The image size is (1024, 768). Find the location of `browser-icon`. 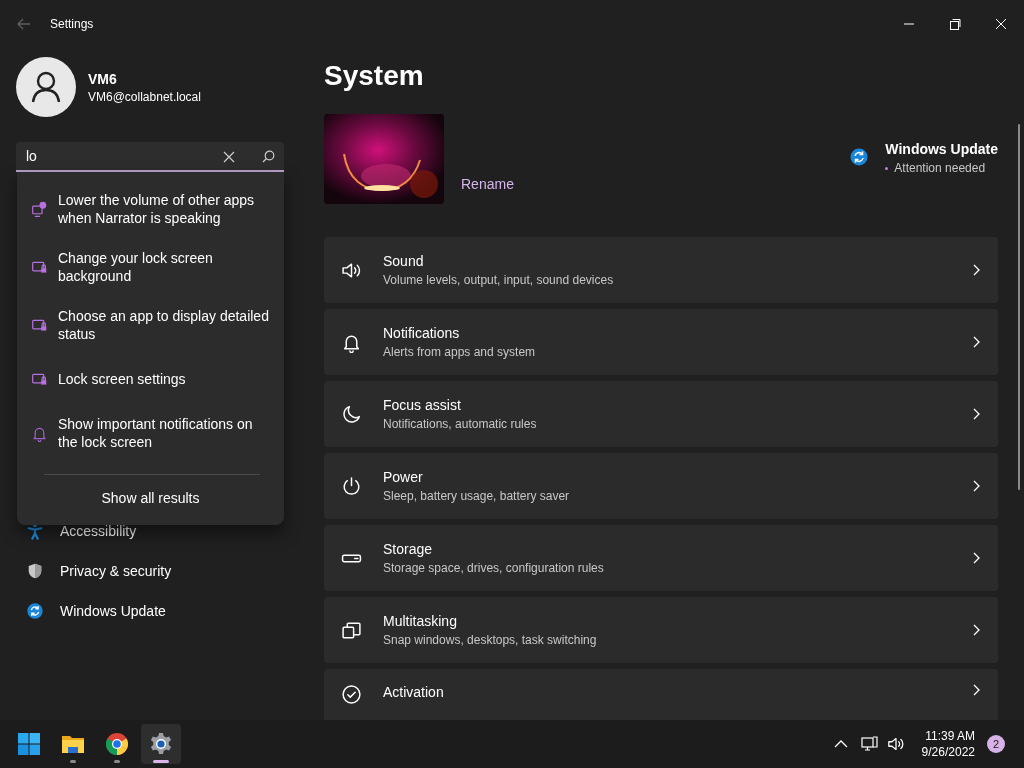

browser-icon is located at coordinates (117, 744).